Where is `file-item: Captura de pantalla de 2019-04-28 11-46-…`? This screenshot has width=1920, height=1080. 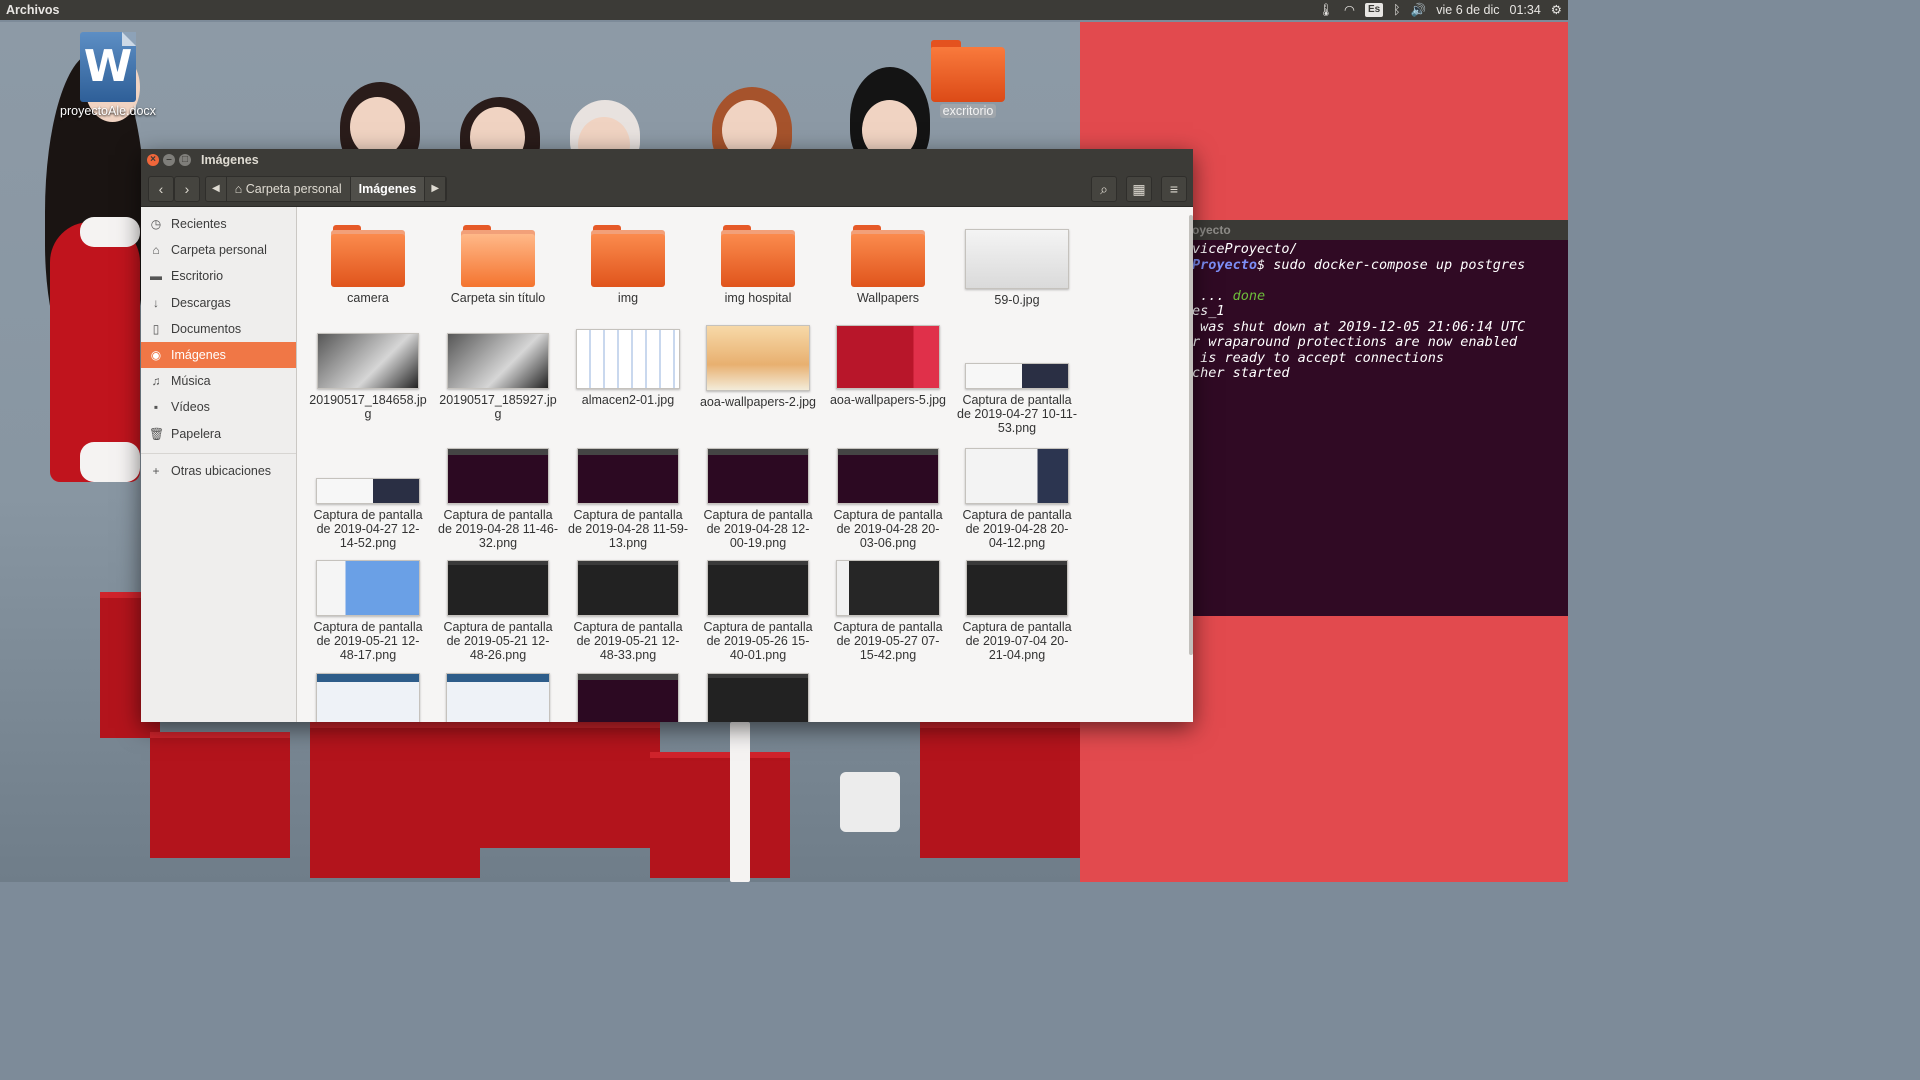 file-item: Captura de pantalla de 2019-04-28 11-46-… is located at coordinates (498, 495).